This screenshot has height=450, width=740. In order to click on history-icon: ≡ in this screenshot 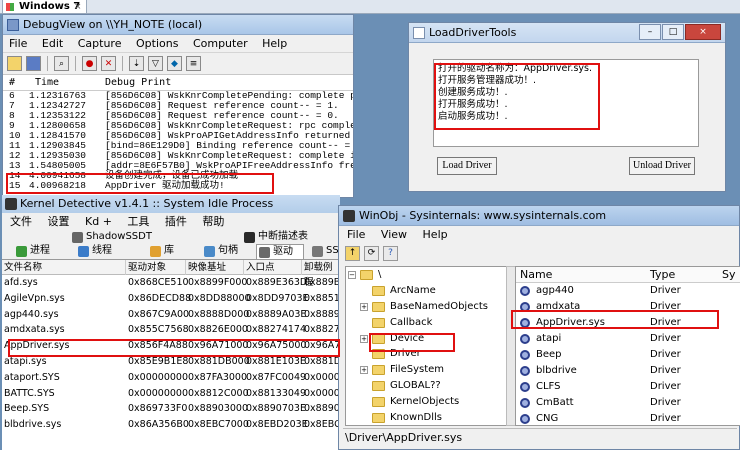, I will do `click(193, 63)`.